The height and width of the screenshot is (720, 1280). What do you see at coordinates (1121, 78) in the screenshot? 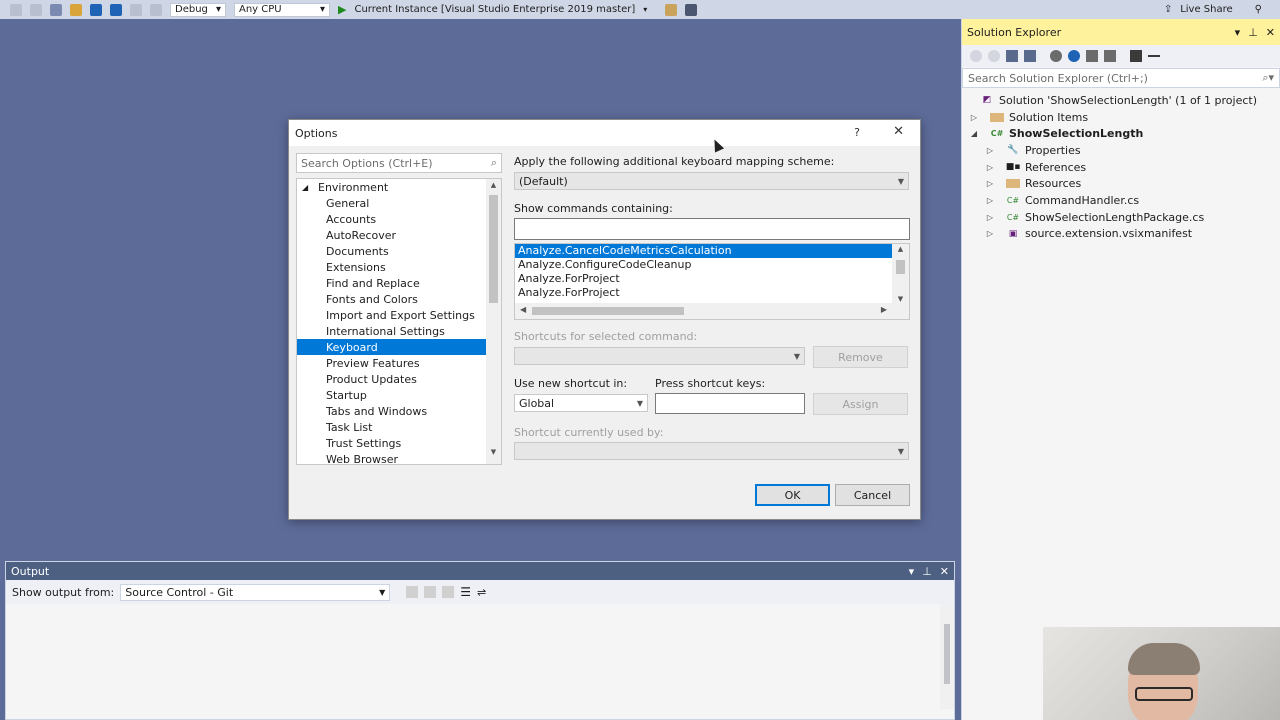
I see `solution-explorer-search: Search Solution Explorer (Ctrl+;) ⌕▾` at bounding box center [1121, 78].